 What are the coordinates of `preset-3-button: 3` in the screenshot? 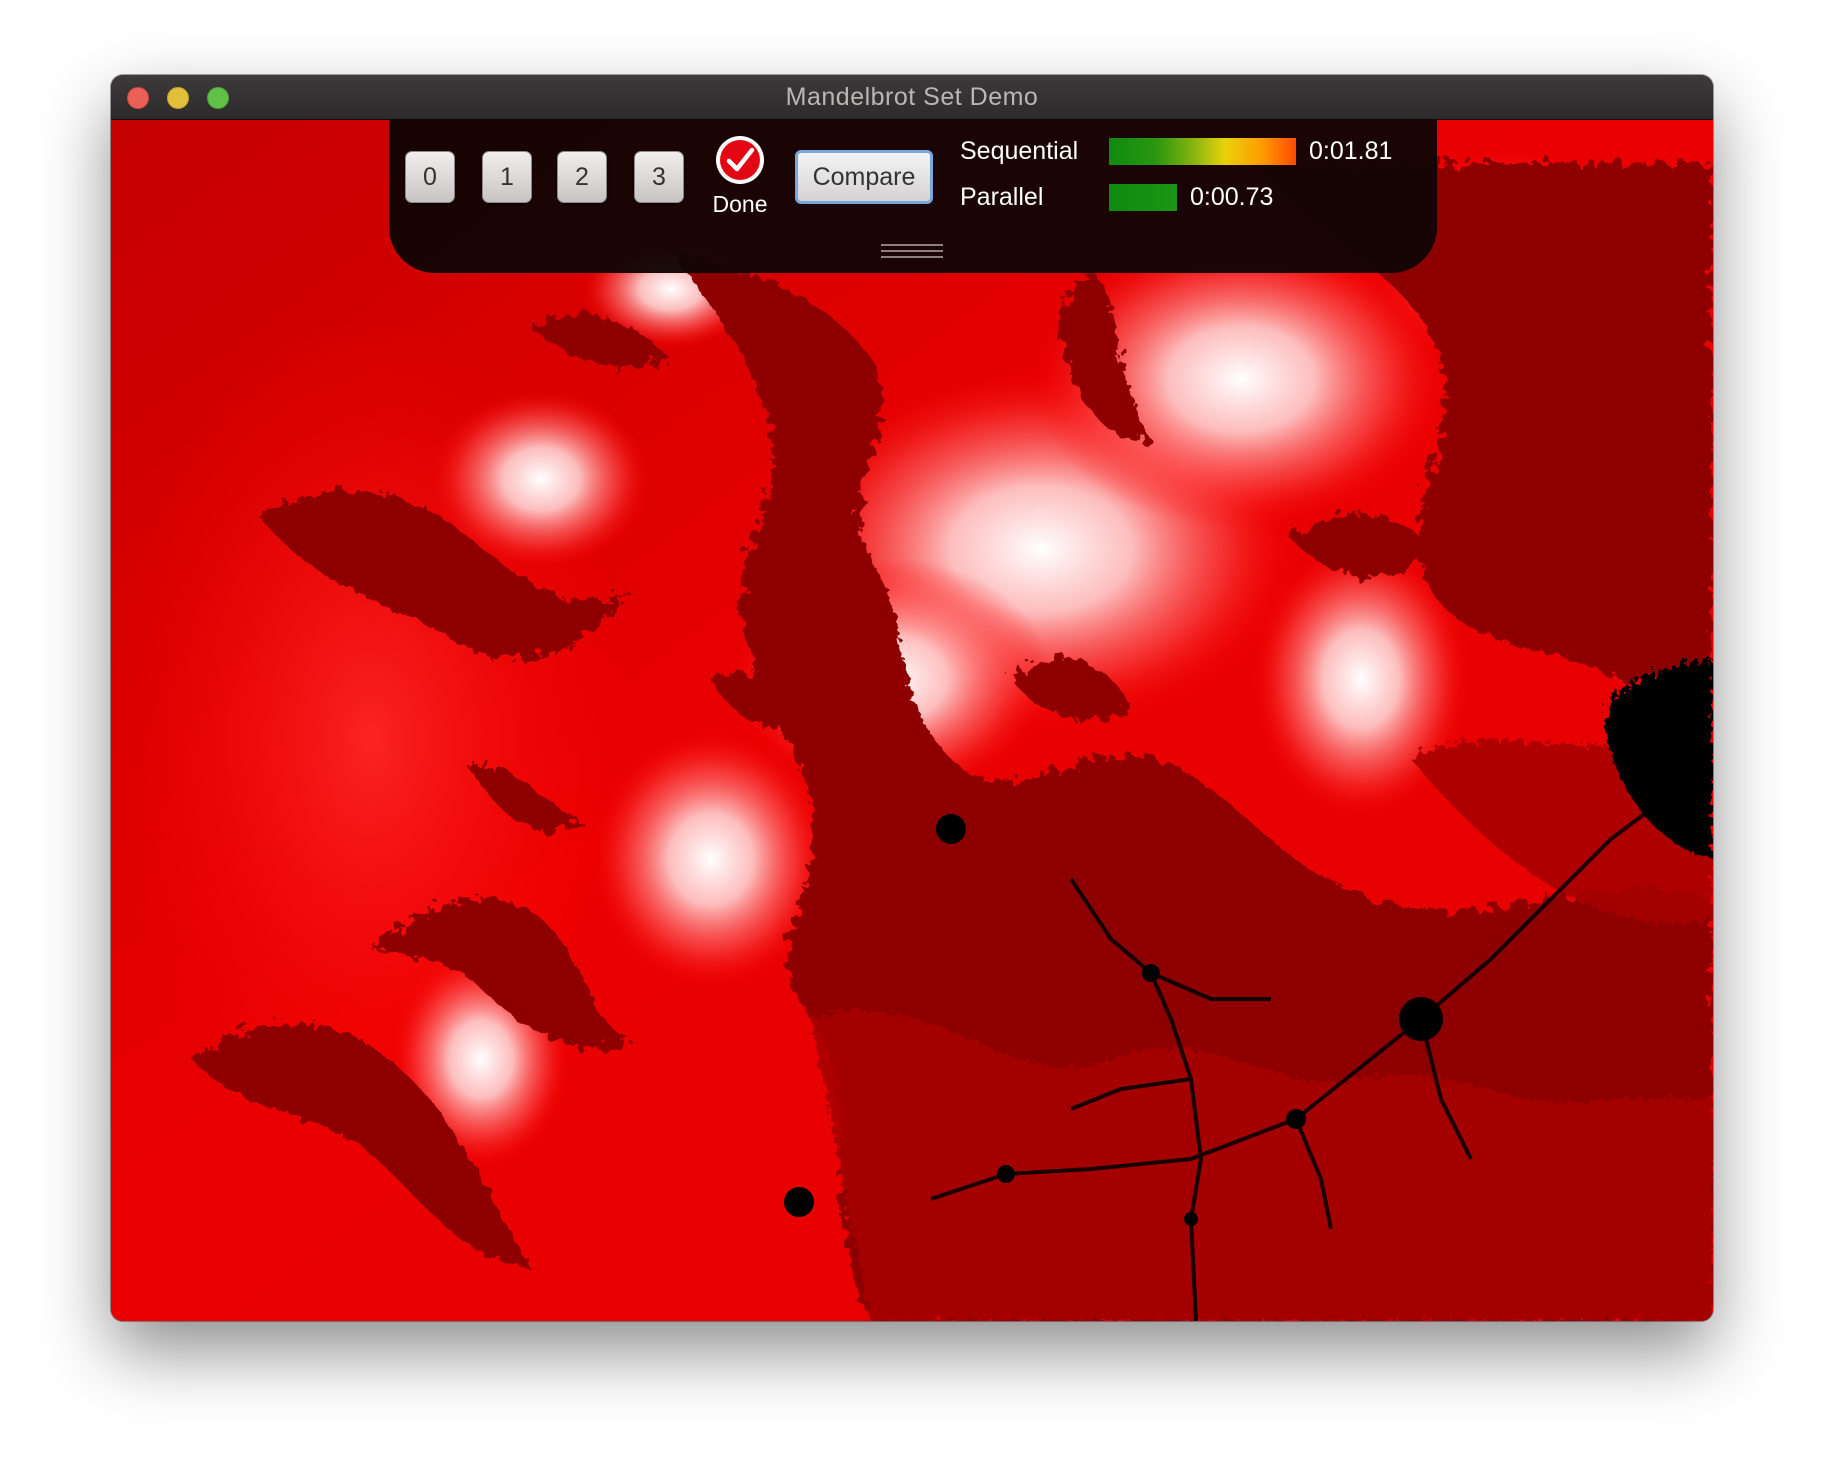 It's located at (659, 177).